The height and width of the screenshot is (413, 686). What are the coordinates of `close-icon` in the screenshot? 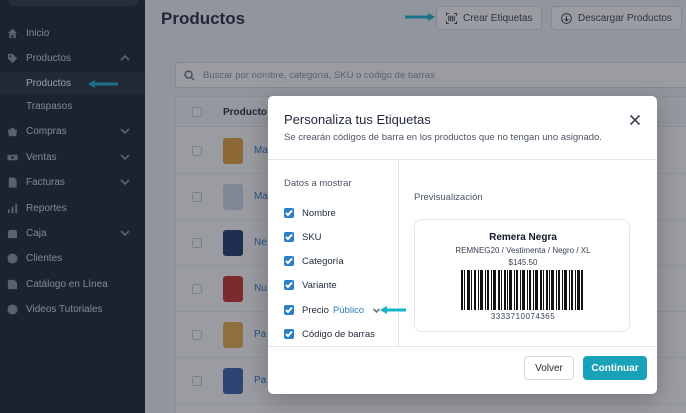 It's located at (635, 119).